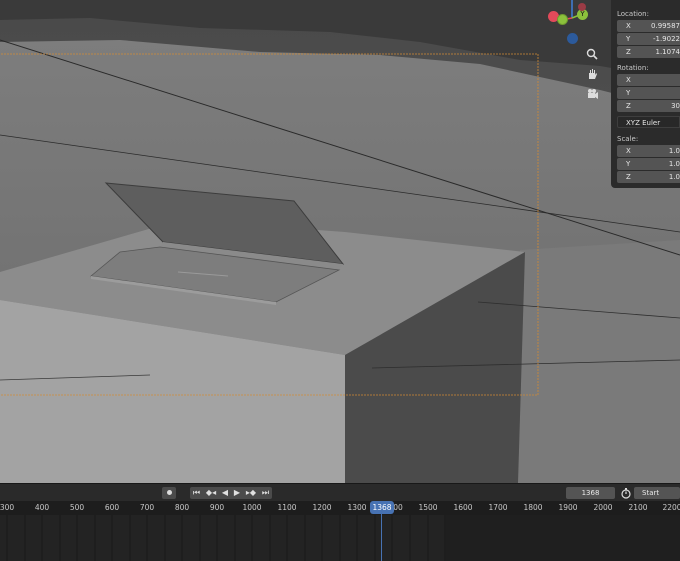 The height and width of the screenshot is (561, 680). I want to click on scale-y-field: Y 1.0, so click(648, 164).